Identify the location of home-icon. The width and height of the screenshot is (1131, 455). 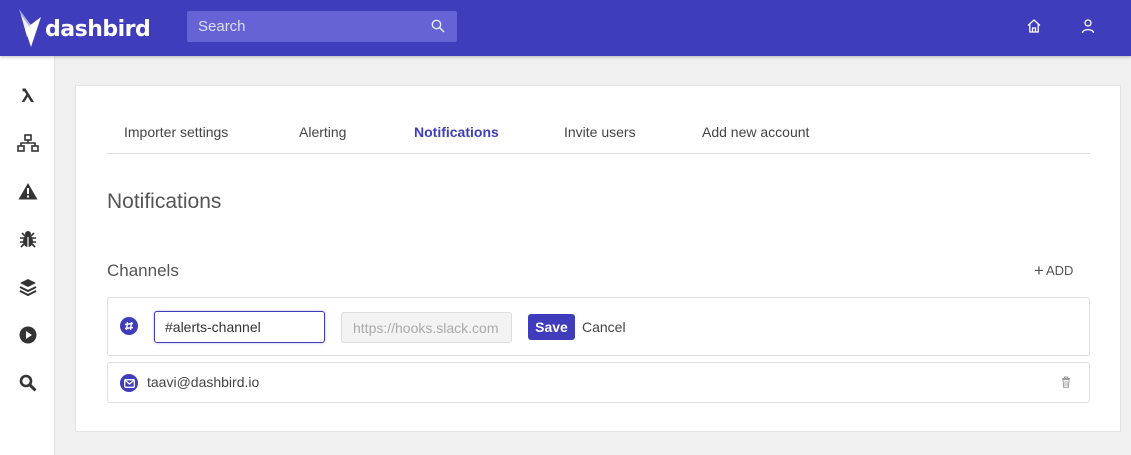
(1034, 26).